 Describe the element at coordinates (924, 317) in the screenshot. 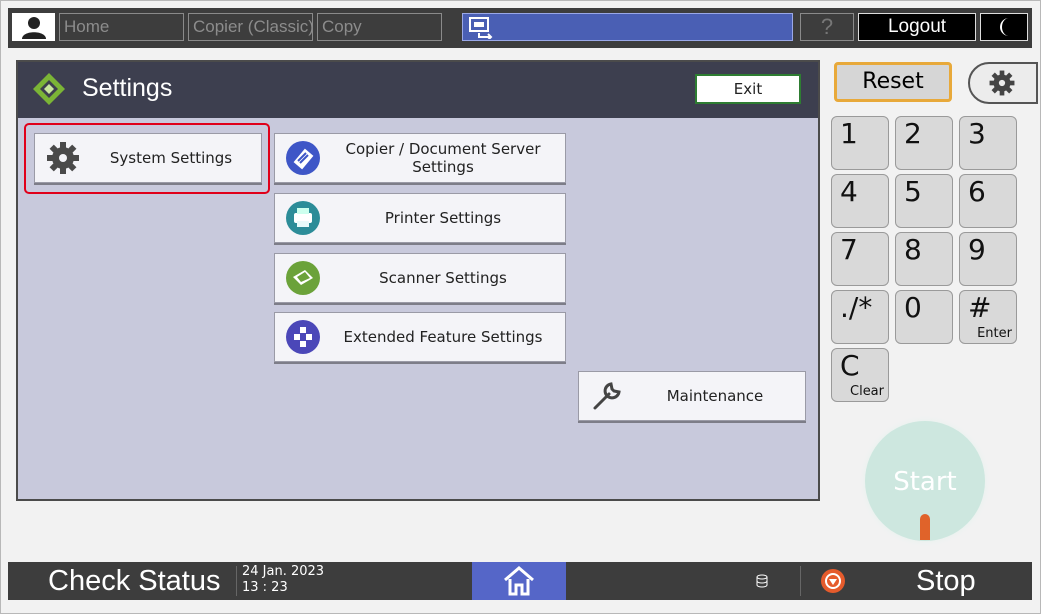

I see `keypad-key: 0` at that location.